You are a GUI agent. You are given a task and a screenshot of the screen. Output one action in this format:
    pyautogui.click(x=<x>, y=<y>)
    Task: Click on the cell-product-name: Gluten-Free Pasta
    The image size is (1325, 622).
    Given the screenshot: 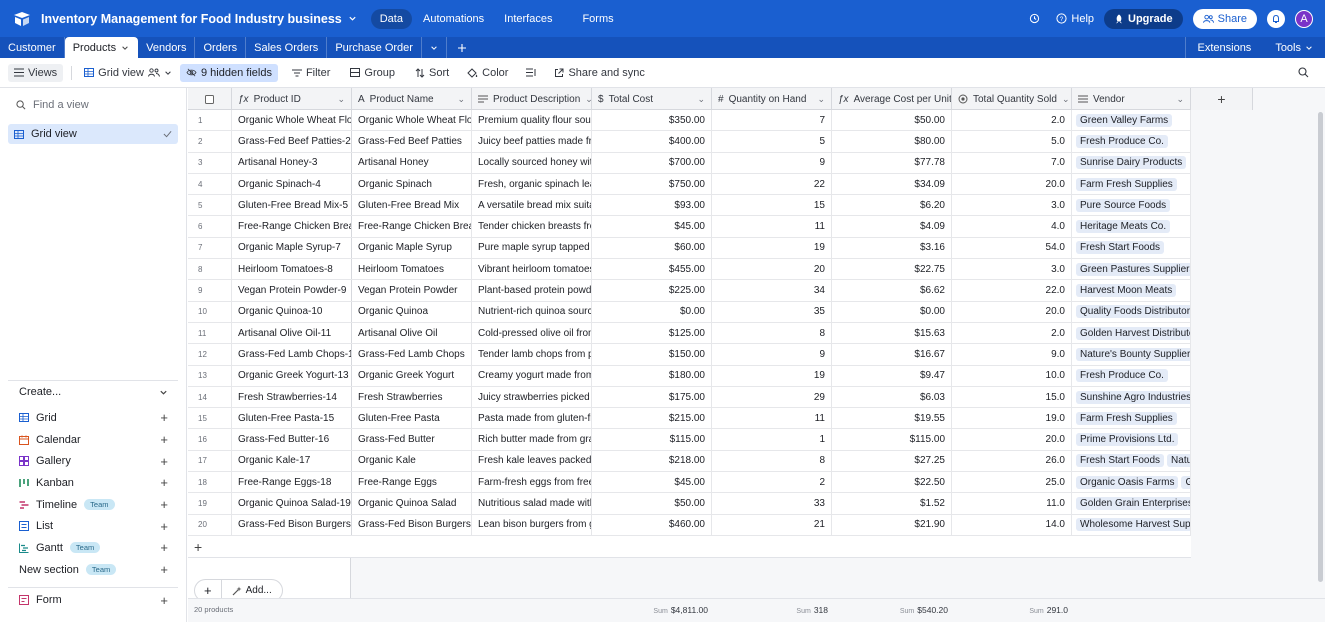 What is the action you would take?
    pyautogui.click(x=412, y=418)
    